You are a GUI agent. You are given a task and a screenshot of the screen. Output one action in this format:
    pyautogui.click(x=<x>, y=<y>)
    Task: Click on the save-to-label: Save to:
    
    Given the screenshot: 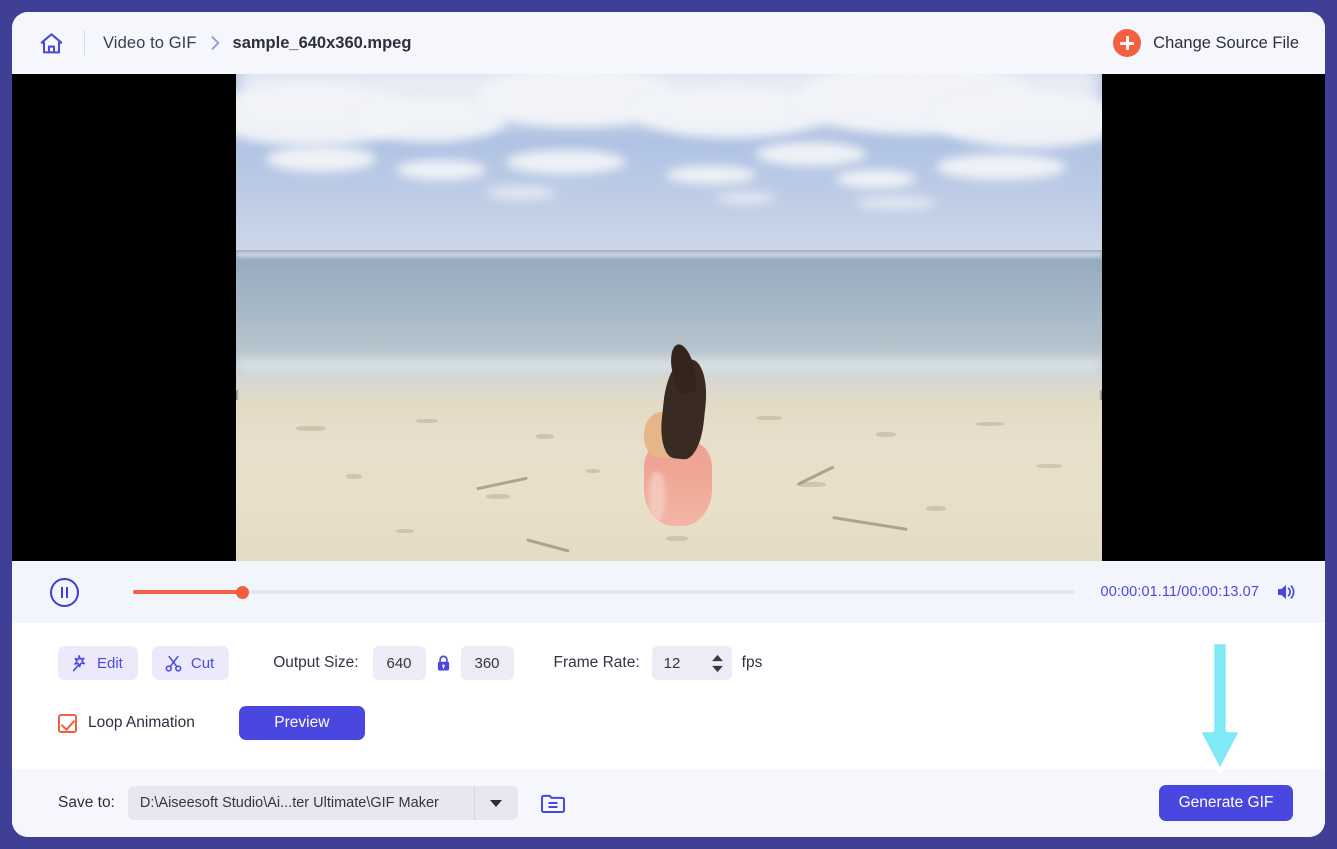 What is the action you would take?
    pyautogui.click(x=86, y=802)
    